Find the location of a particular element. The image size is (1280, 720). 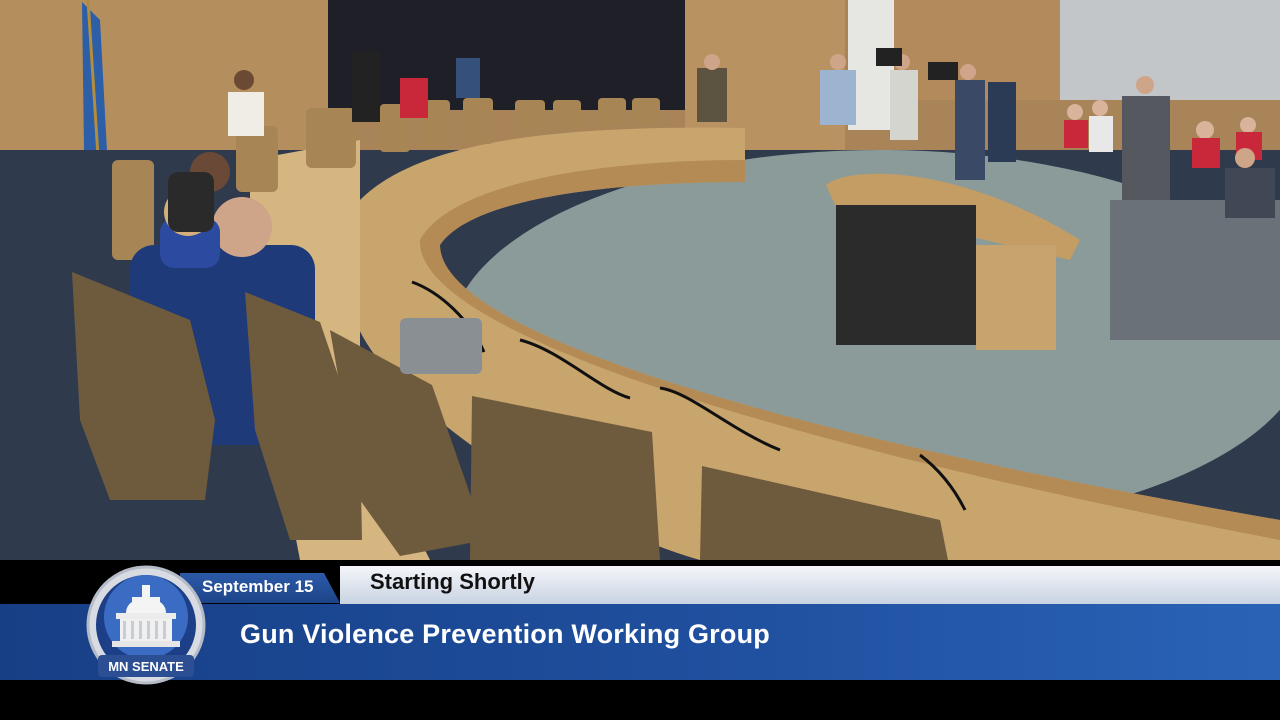

senate-logo-text: MN SENATE is located at coordinates (146, 666).